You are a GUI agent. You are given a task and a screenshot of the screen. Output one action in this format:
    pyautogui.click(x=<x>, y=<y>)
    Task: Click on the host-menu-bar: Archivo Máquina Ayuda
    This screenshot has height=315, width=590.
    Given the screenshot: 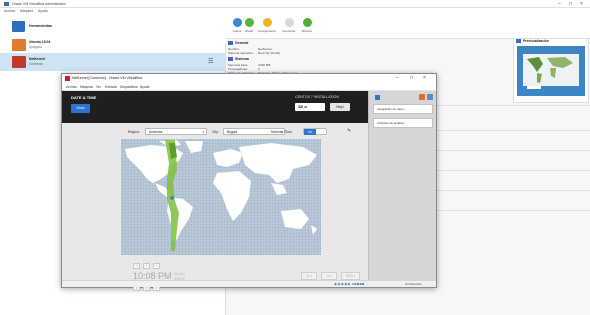 What is the action you would take?
    pyautogui.click(x=295, y=11)
    